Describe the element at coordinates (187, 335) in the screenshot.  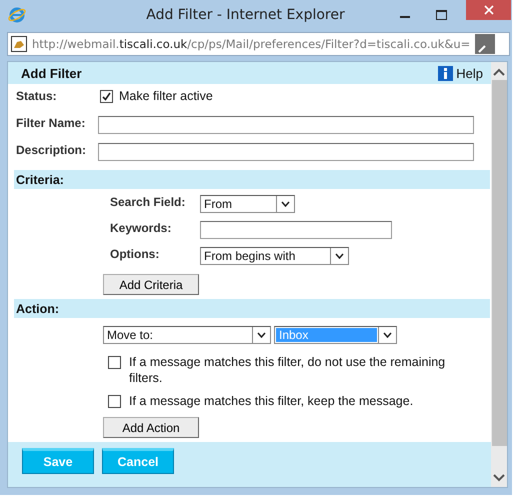
I see `action-dropdown: Move to:` at that location.